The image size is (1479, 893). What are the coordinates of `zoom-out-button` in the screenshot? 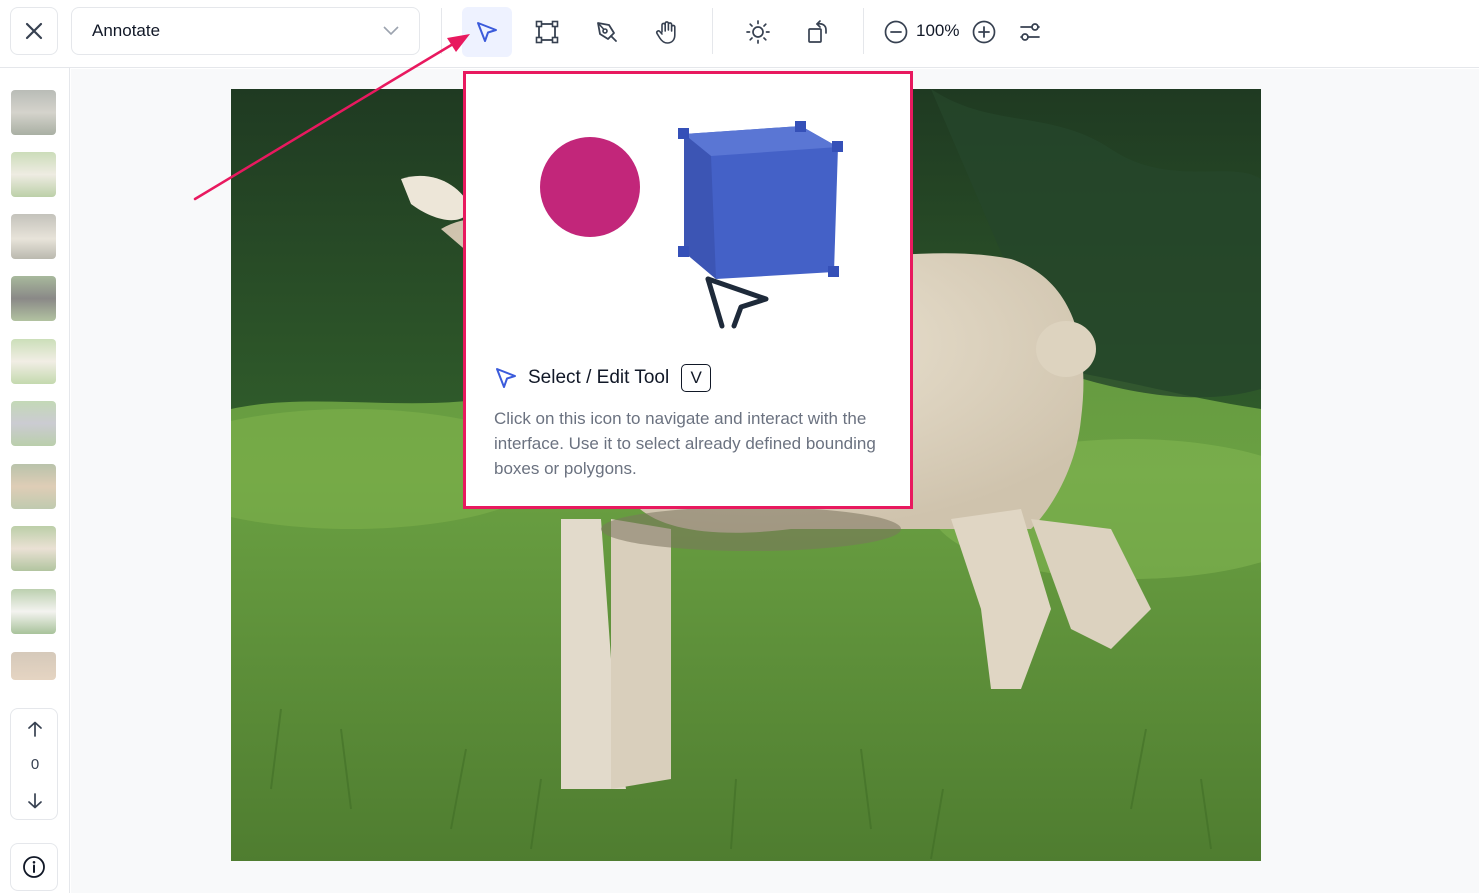 It's located at (896, 32).